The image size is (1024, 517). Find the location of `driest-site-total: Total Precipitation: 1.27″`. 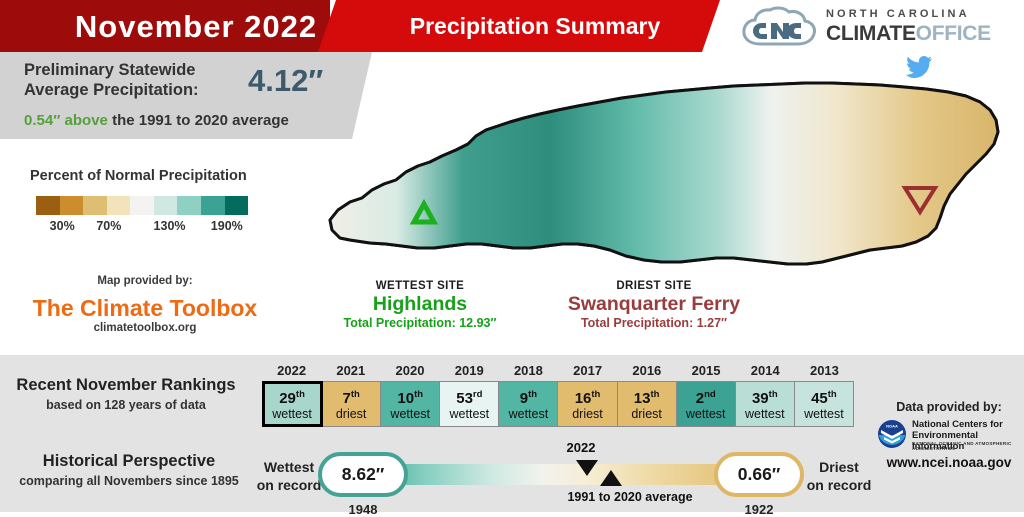

driest-site-total: Total Precipitation: 1.27″ is located at coordinates (654, 323).